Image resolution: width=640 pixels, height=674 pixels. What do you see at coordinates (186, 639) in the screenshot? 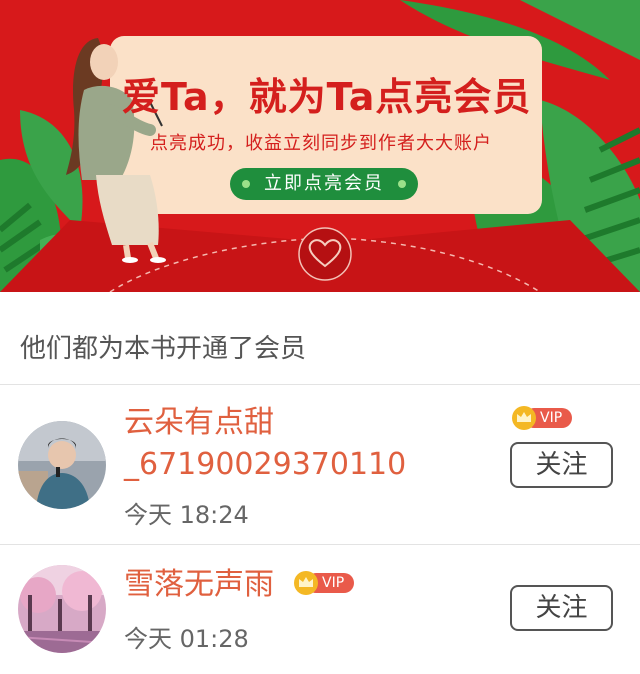
I see `open-time: 今天 01:28` at bounding box center [186, 639].